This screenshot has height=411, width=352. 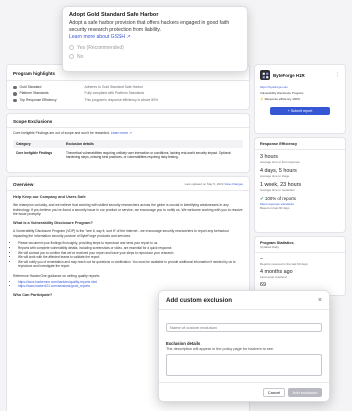 I want to click on radio-label: Yes (Recommended), so click(x=100, y=47).